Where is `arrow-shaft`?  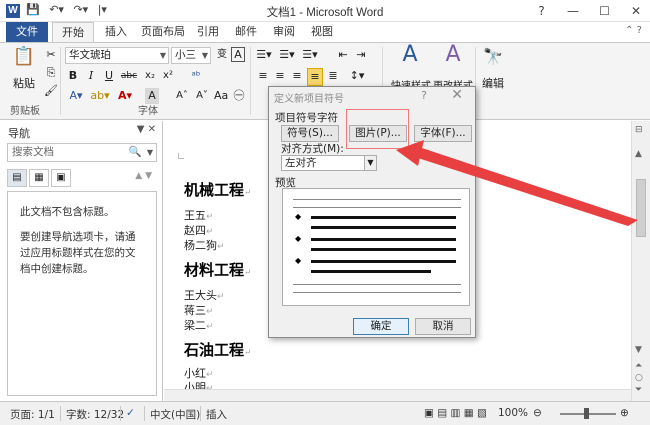
arrow-shaft is located at coordinates (528, 187).